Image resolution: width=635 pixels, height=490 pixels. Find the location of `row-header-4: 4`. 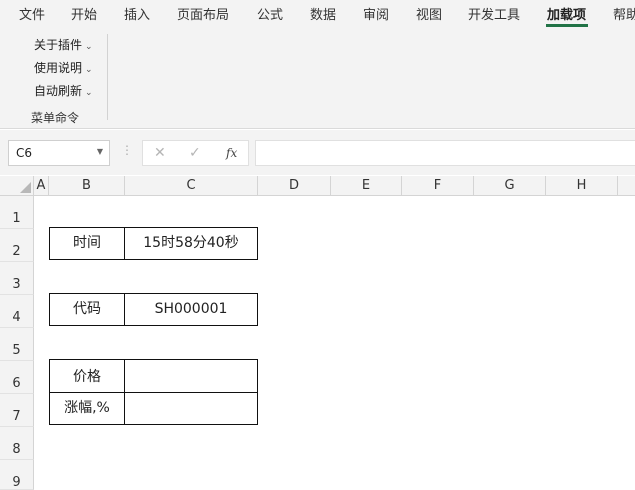

row-header-4: 4 is located at coordinates (17, 311).